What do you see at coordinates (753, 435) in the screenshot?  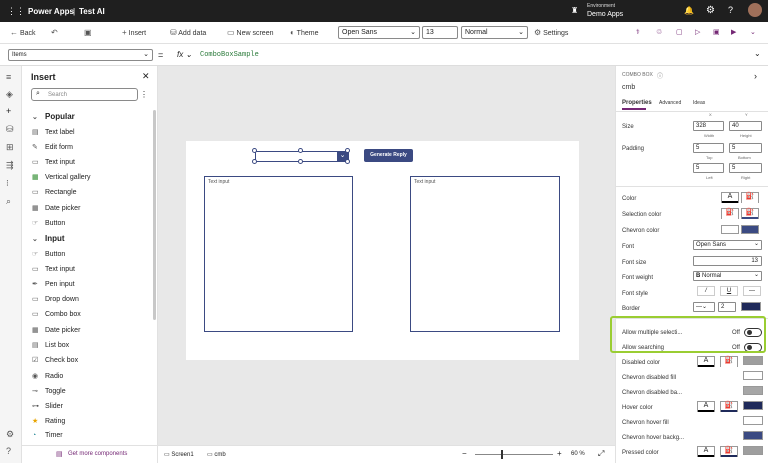 I see `chevron-hover-bg-picker` at bounding box center [753, 435].